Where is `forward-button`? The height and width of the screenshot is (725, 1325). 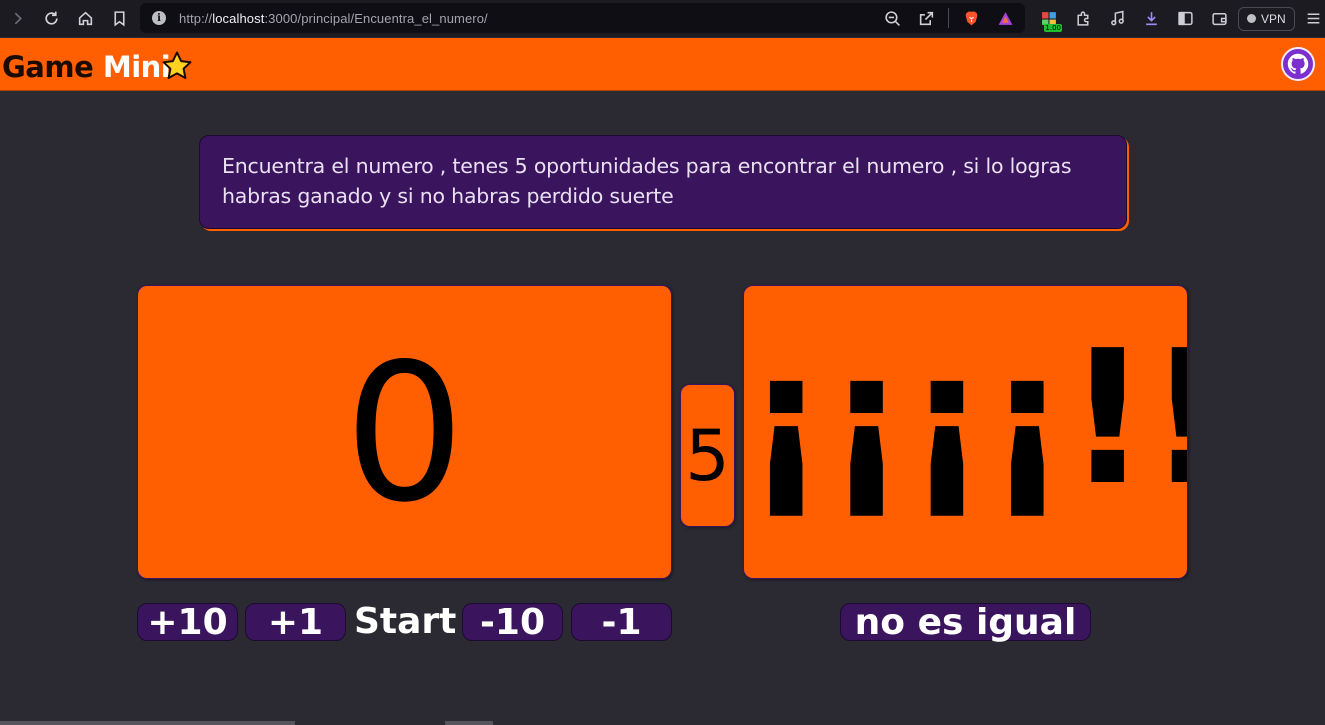
forward-button is located at coordinates (17, 19).